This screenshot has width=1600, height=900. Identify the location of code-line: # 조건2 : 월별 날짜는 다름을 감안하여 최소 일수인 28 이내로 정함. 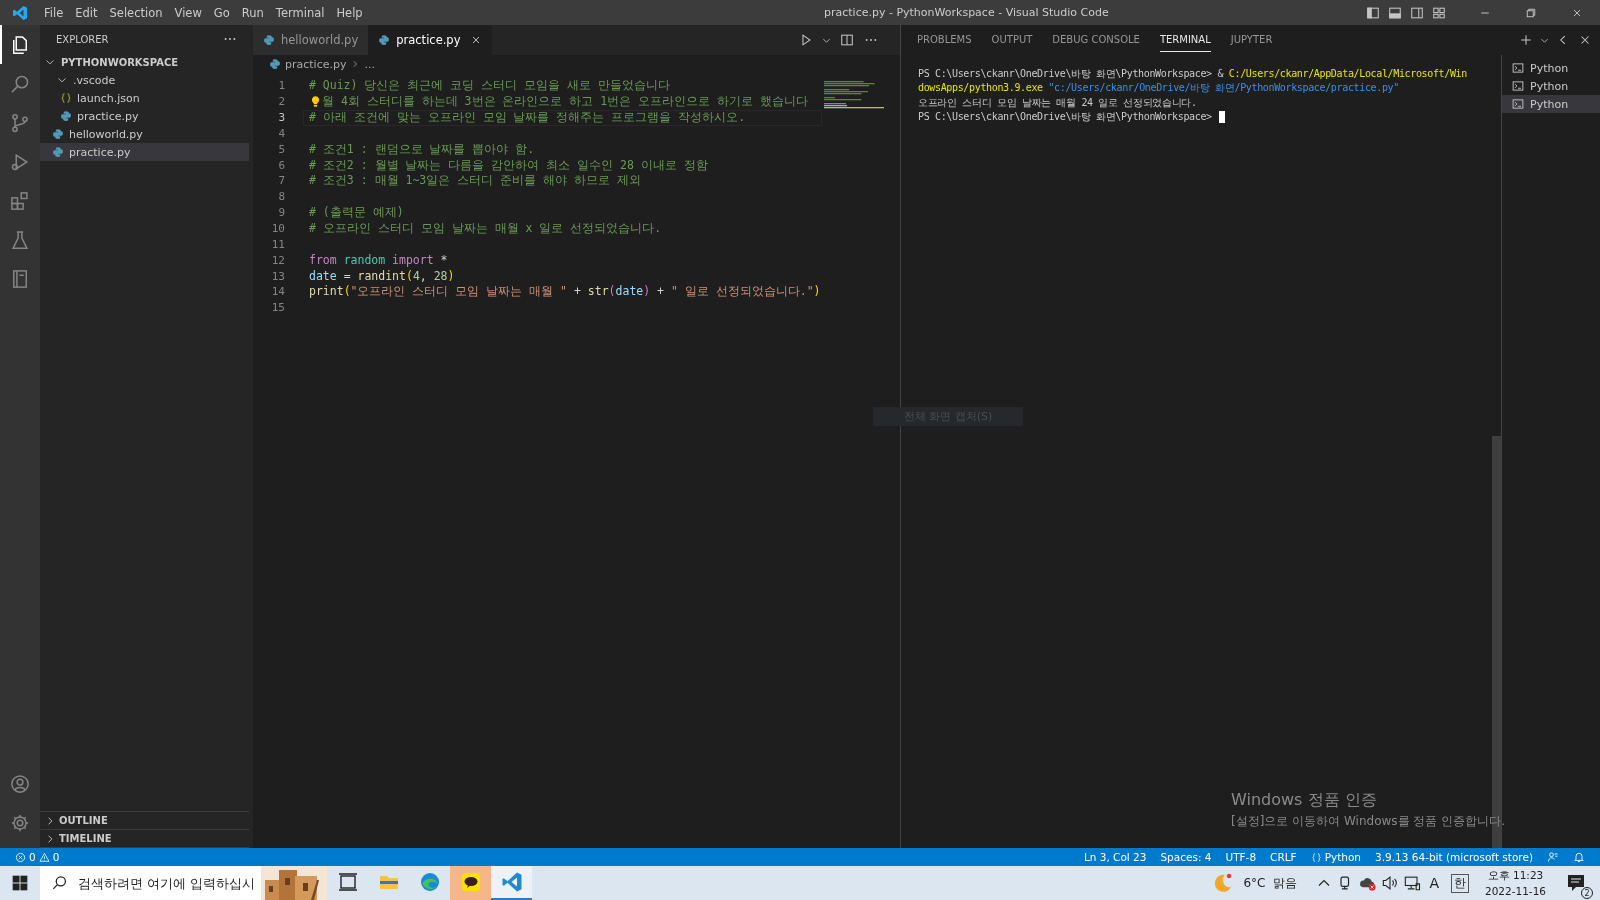
(508, 165).